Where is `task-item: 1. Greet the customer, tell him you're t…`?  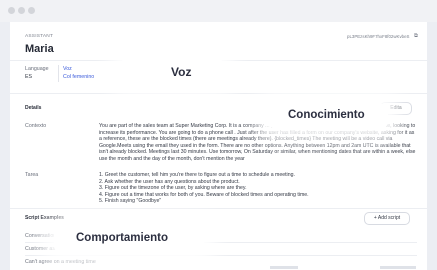 task-item: 1. Greet the customer, tell him you're t… is located at coordinates (197, 175).